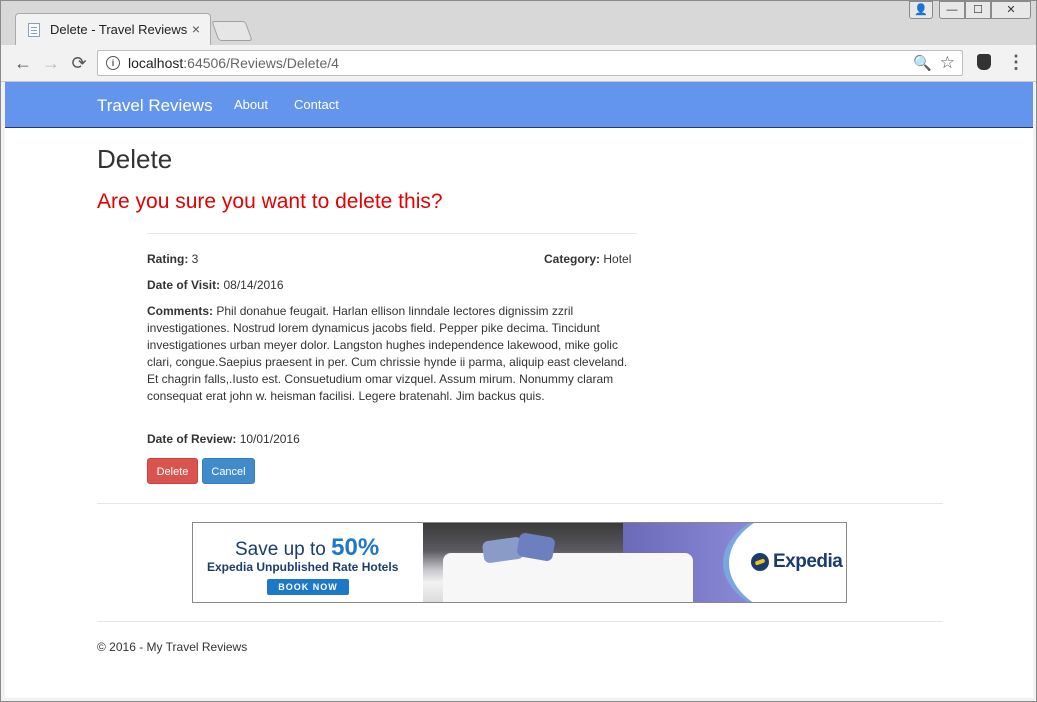 The width and height of the screenshot is (1037, 702). I want to click on review-date-field: Date of Review: 10/01/2016, so click(223, 439).